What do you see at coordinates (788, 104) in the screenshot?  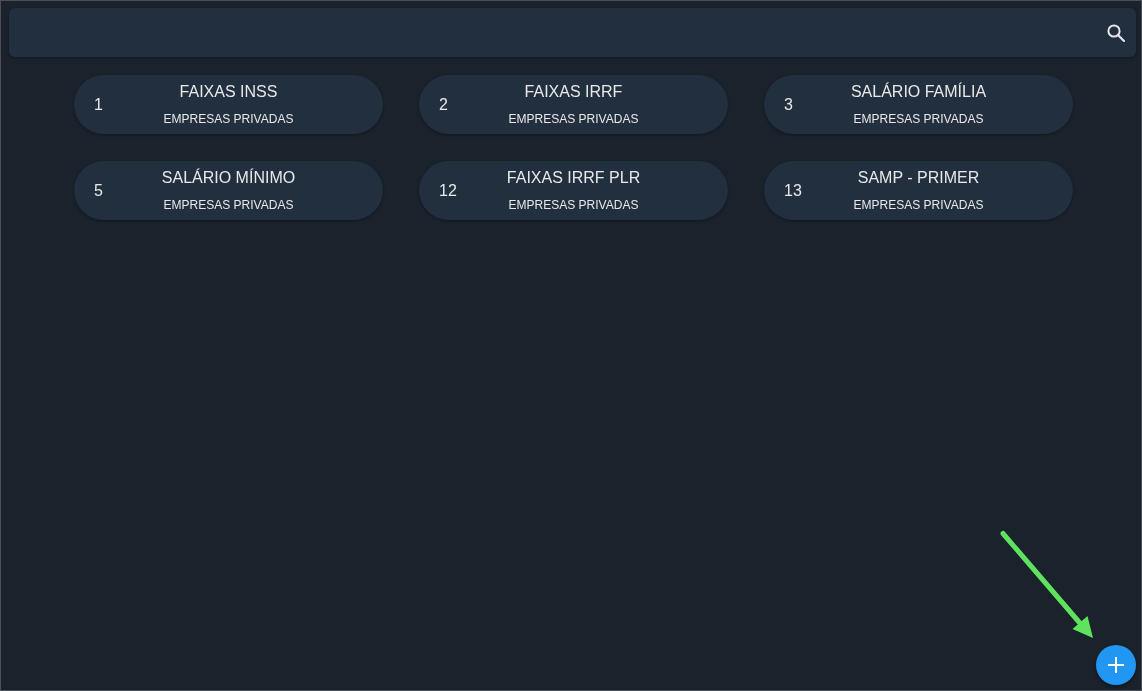 I see `card-number: 3` at bounding box center [788, 104].